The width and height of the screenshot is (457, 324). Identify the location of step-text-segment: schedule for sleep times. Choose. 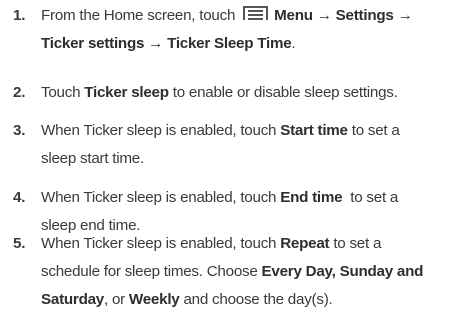
(151, 271).